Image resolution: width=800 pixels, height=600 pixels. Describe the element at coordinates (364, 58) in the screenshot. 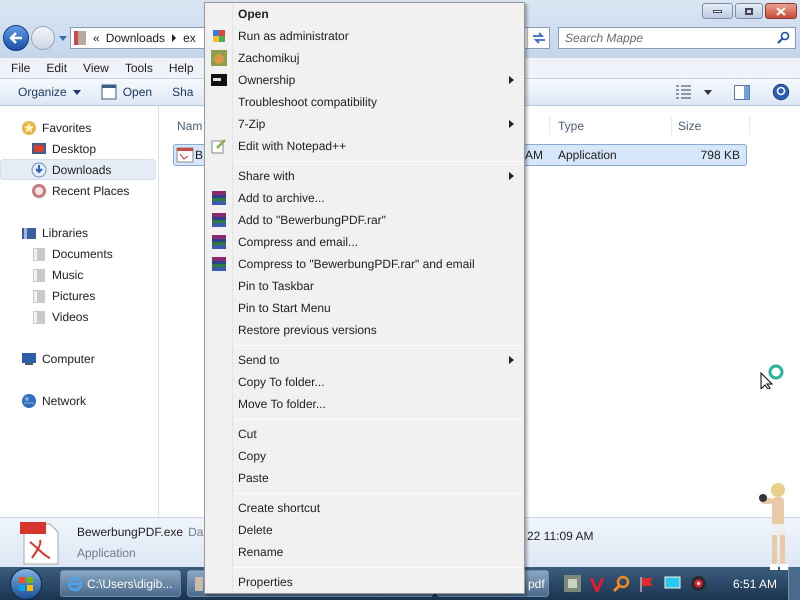

I see `menu-item: Zachomikuj` at that location.